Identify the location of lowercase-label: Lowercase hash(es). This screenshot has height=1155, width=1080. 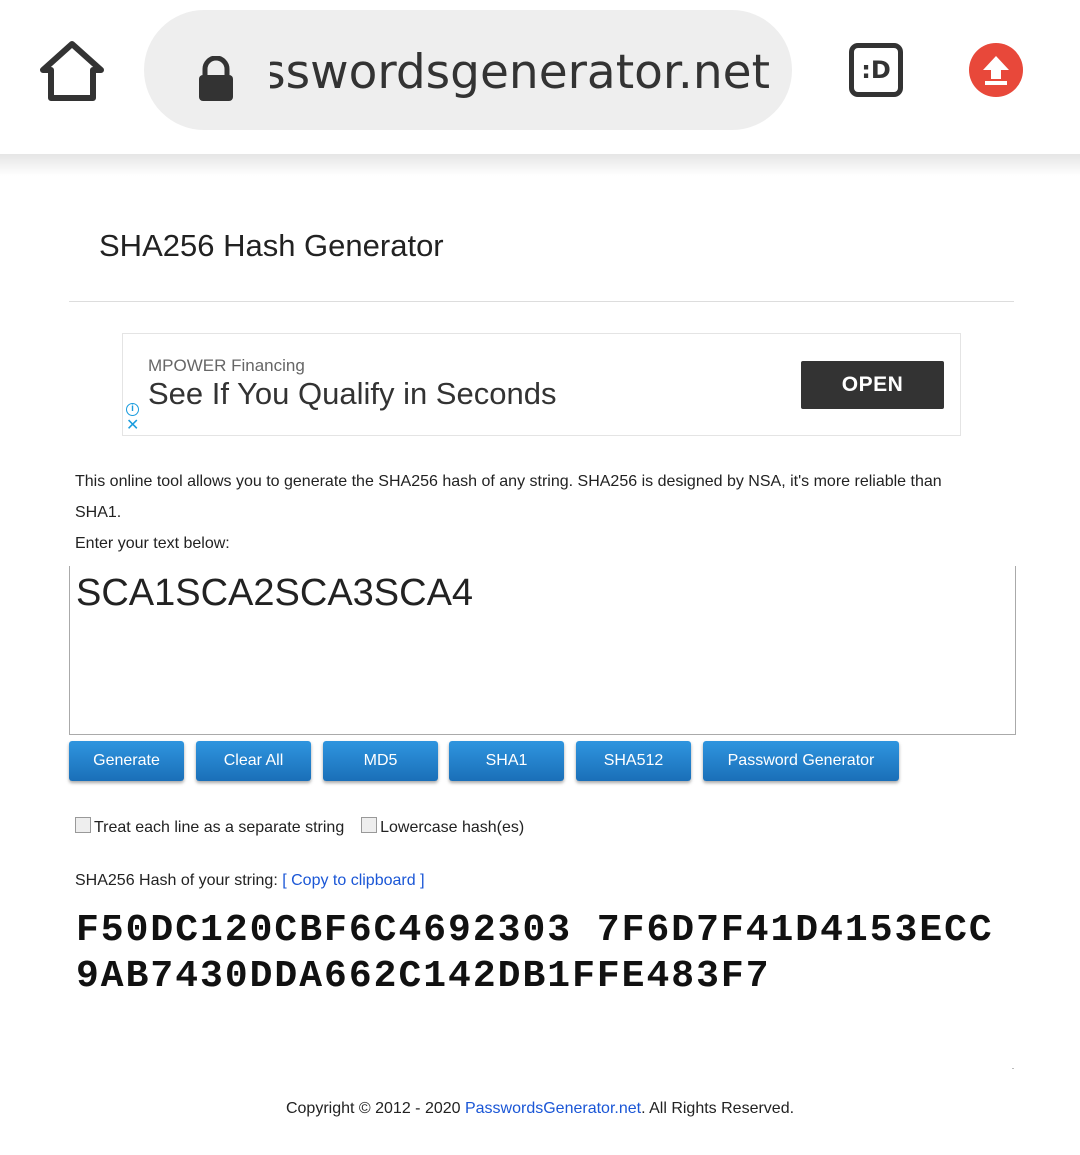
(452, 828).